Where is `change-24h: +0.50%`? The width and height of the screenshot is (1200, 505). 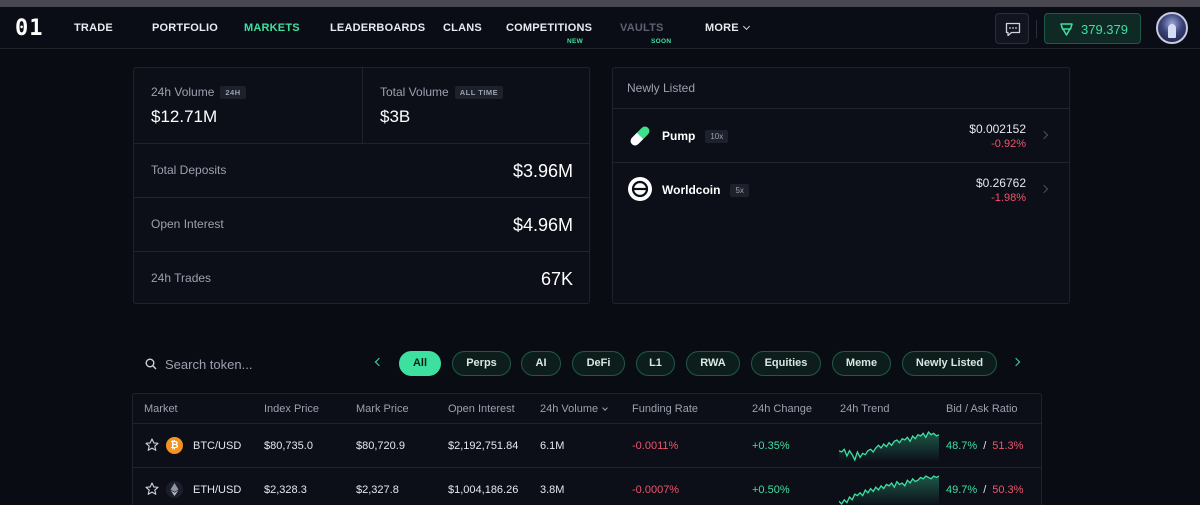
change-24h: +0.50% is located at coordinates (771, 490).